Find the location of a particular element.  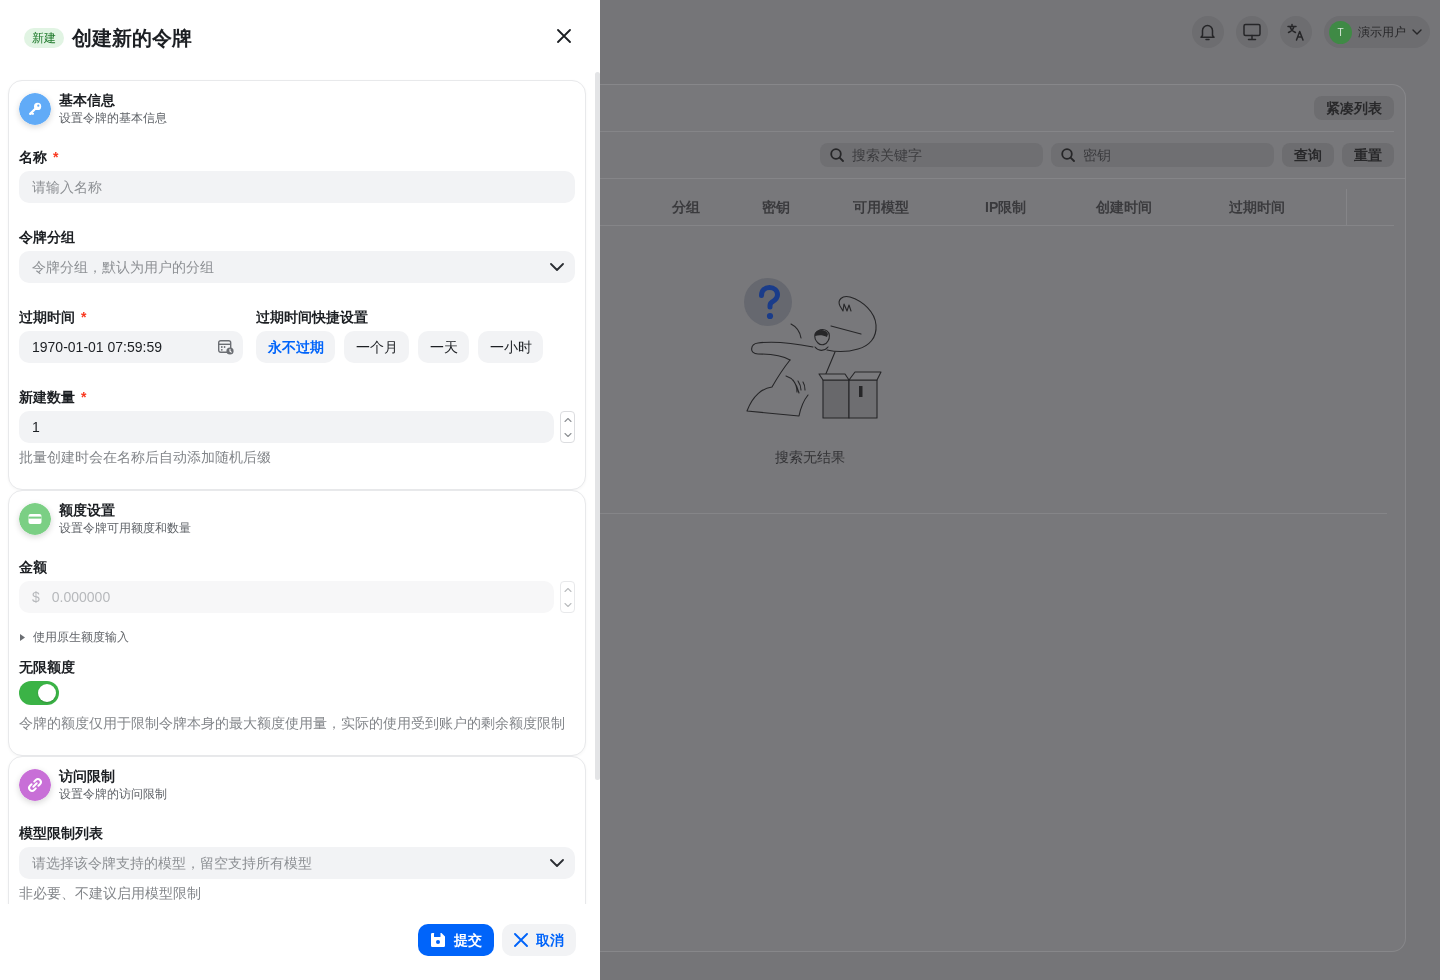

quick-option-button: 一天 is located at coordinates (443, 347).